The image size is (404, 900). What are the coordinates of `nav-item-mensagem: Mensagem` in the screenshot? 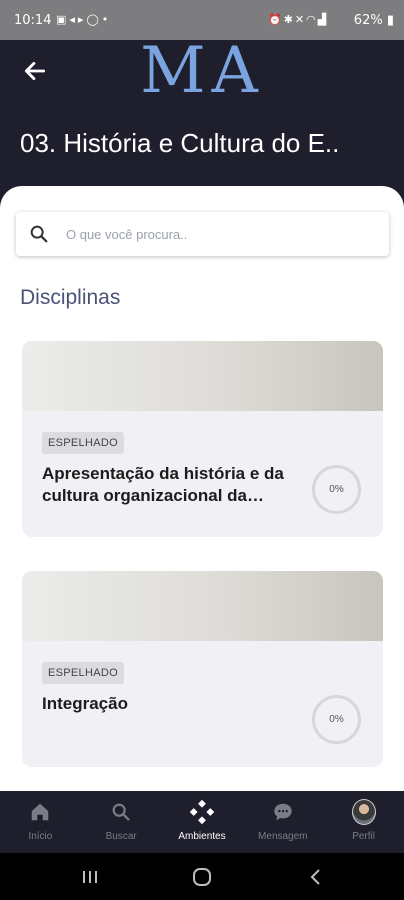 It's located at (282, 822).